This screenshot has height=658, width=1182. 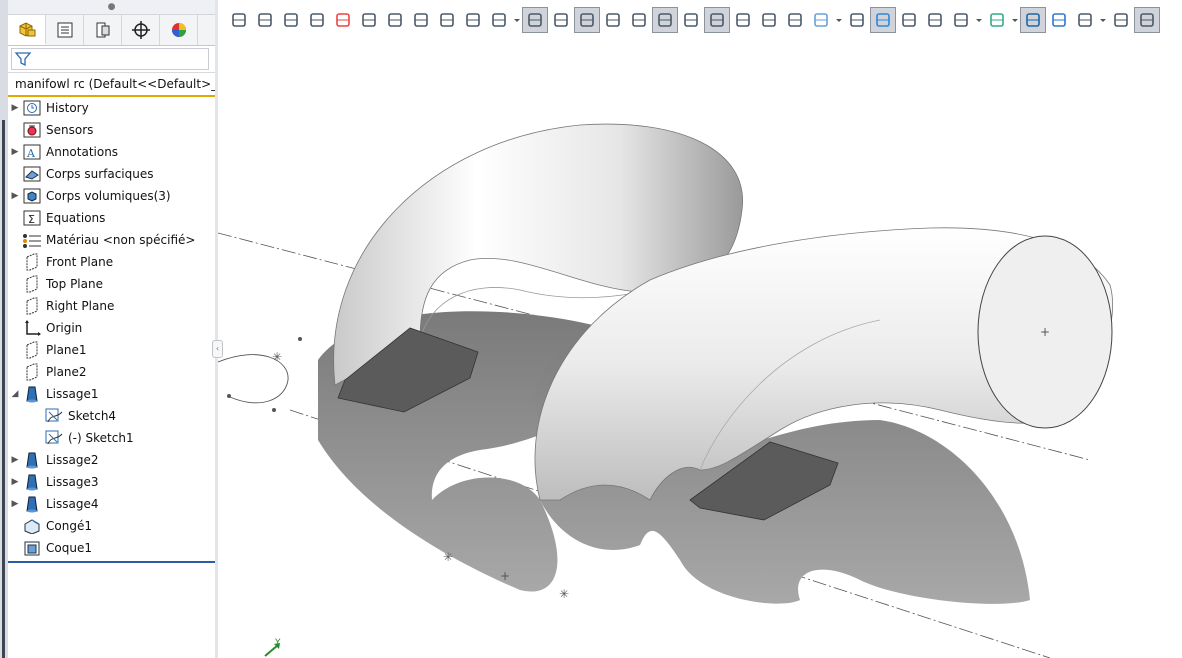 What do you see at coordinates (111, 372) in the screenshot?
I see `tree-item-plane2: Plane2` at bounding box center [111, 372].